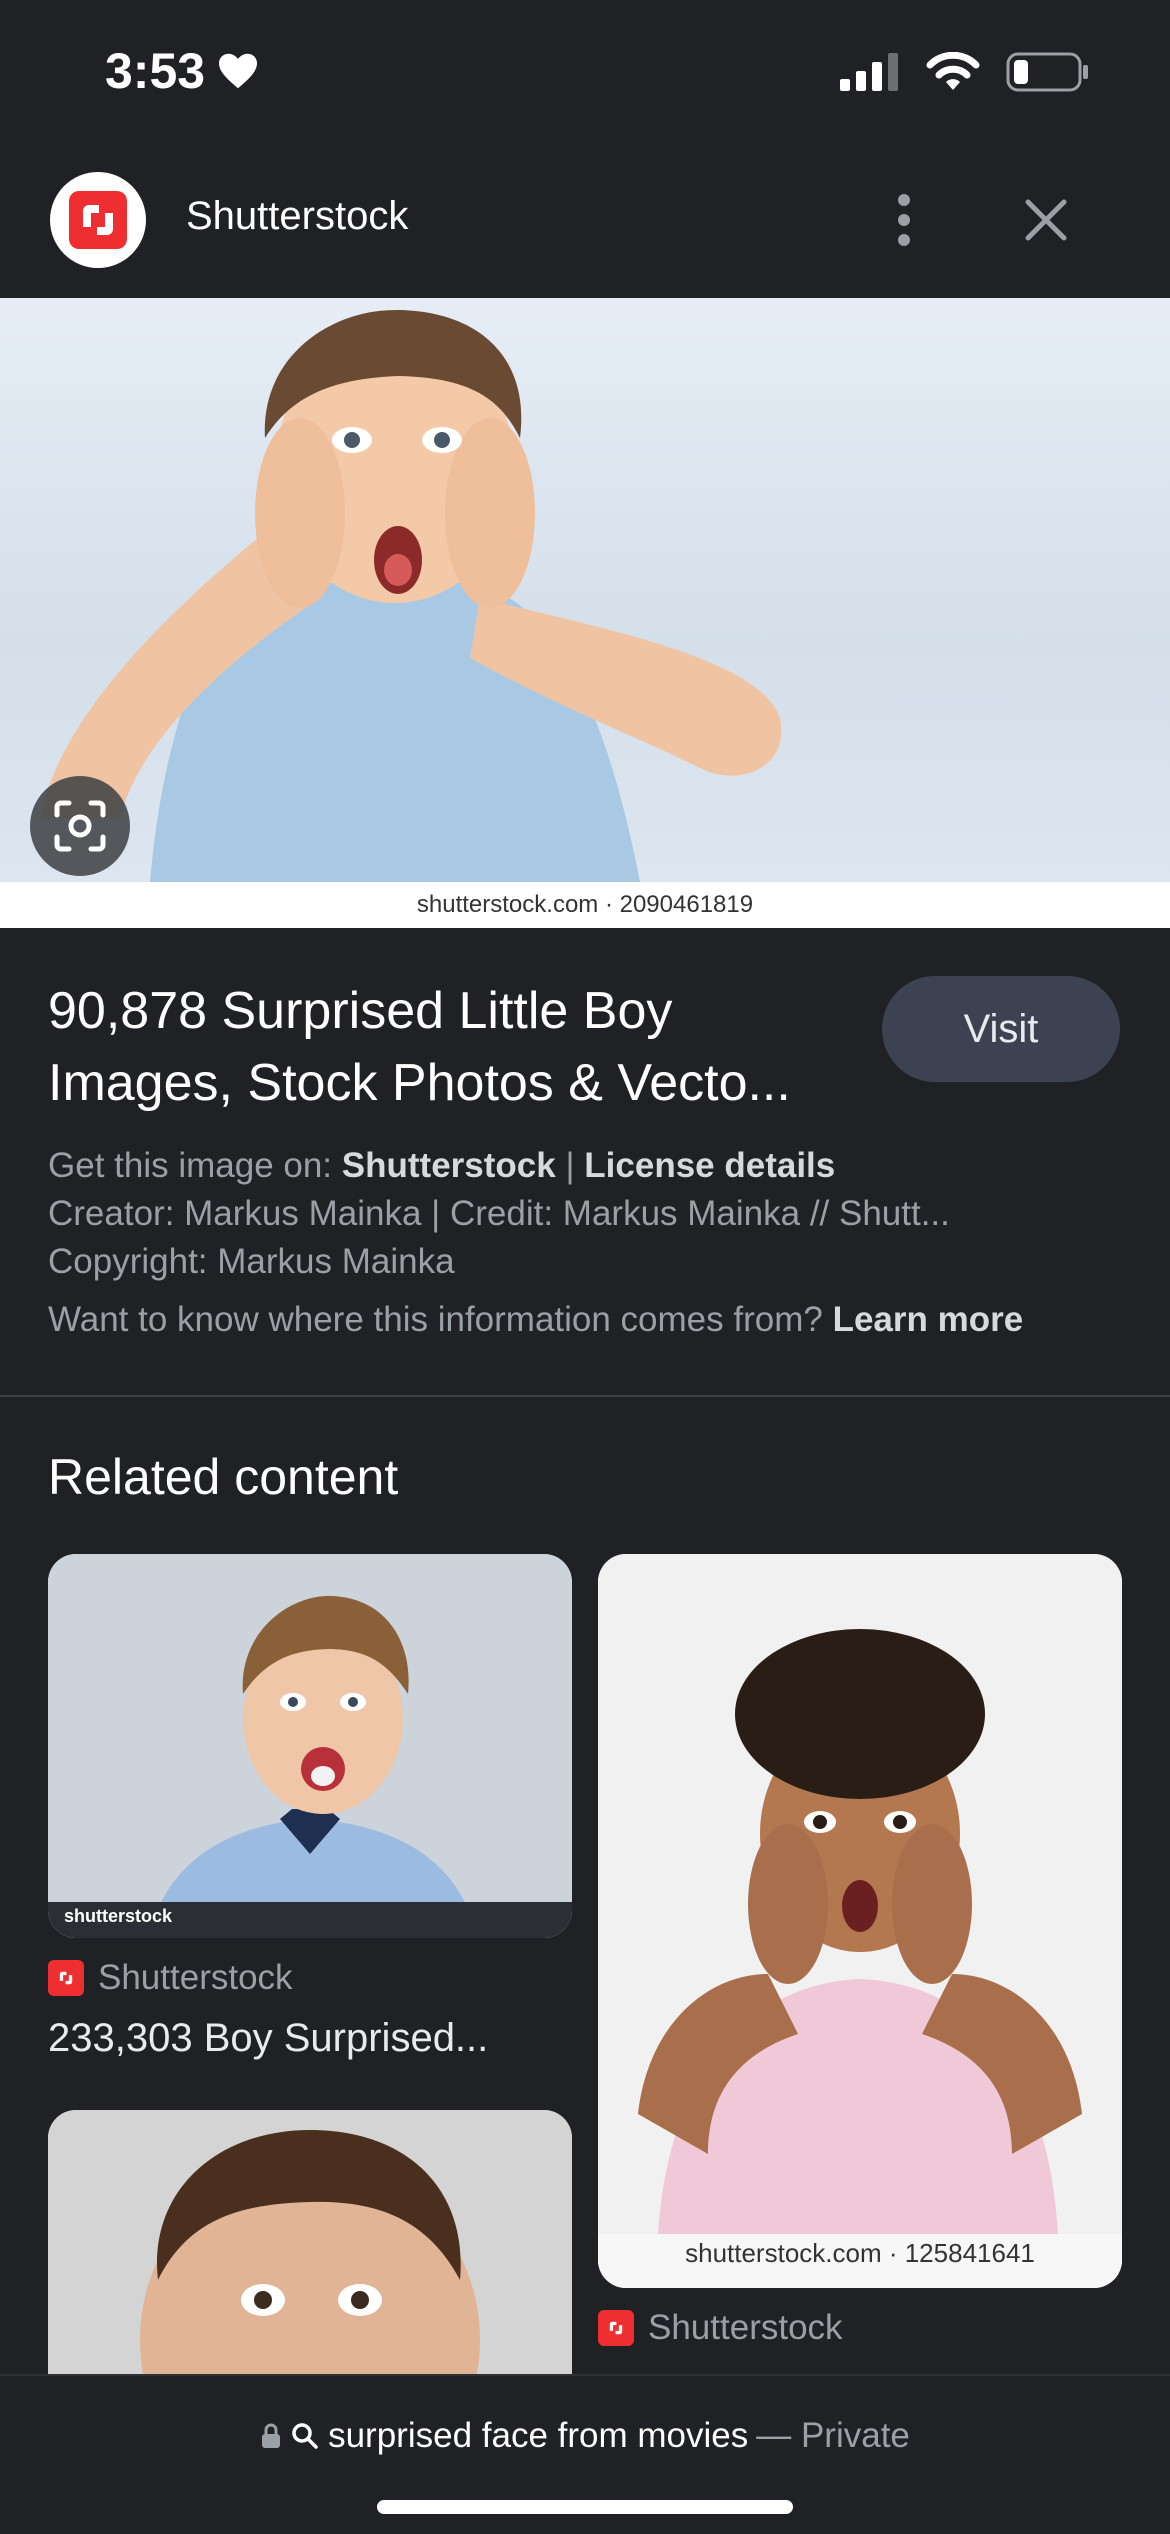  I want to click on site-logo, so click(98, 220).